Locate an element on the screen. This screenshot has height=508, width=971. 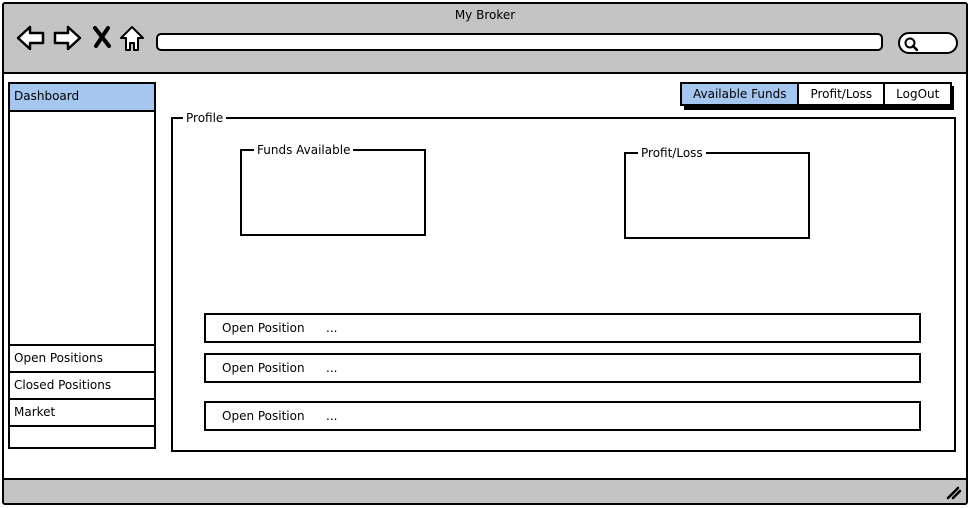
funds-available-box: Funds Available is located at coordinates (333, 189).